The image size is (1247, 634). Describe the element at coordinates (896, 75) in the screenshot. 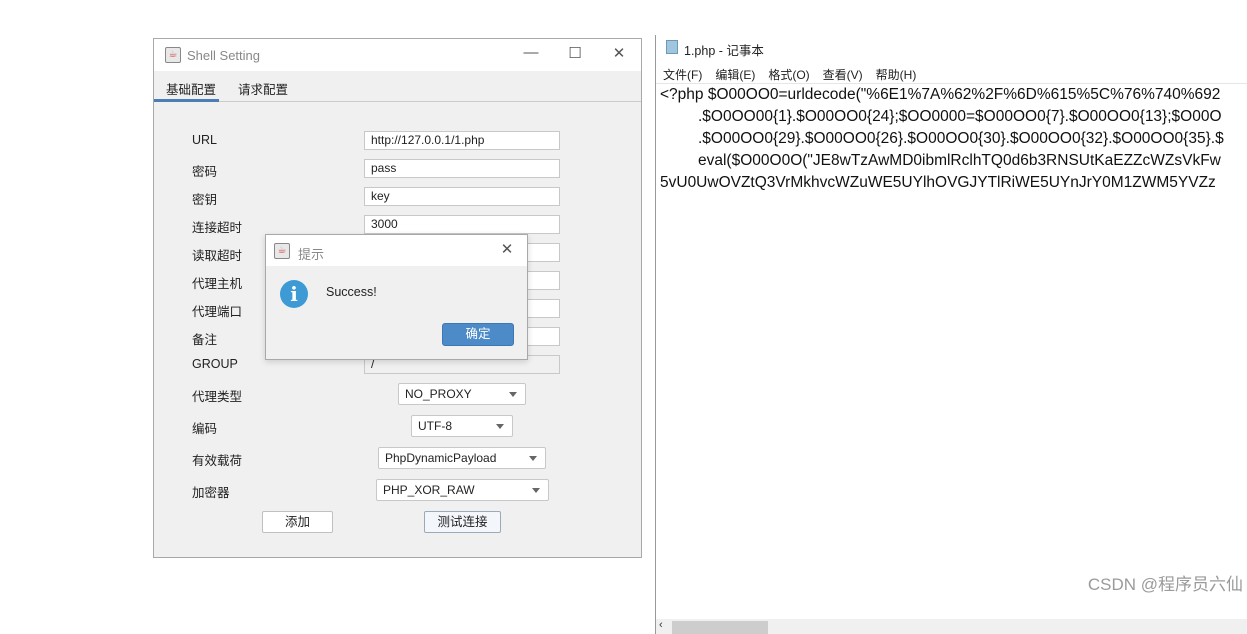

I see `menu-help: 帮助(H)` at that location.